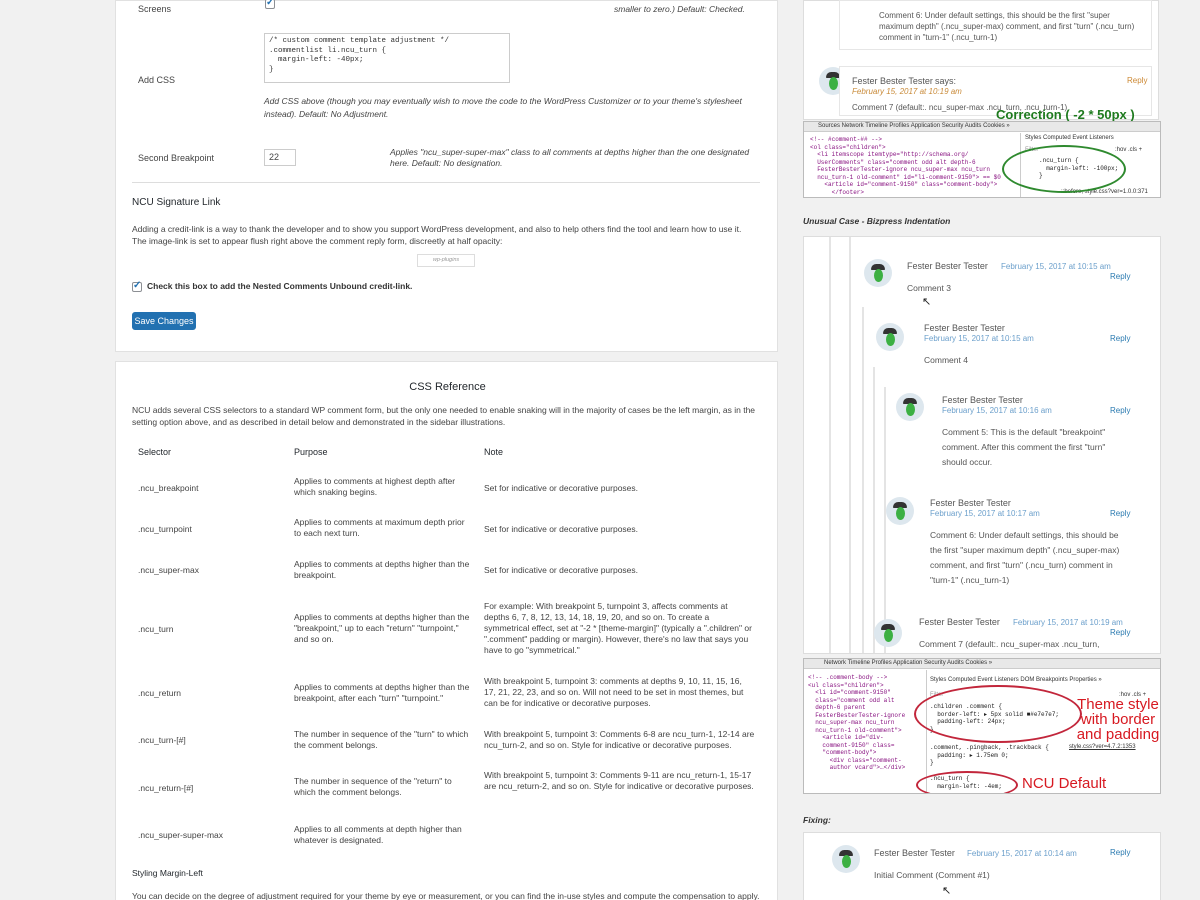  Describe the element at coordinates (176, 158) in the screenshot. I see `second-breakpoint-label: Second Breakpoint` at that location.